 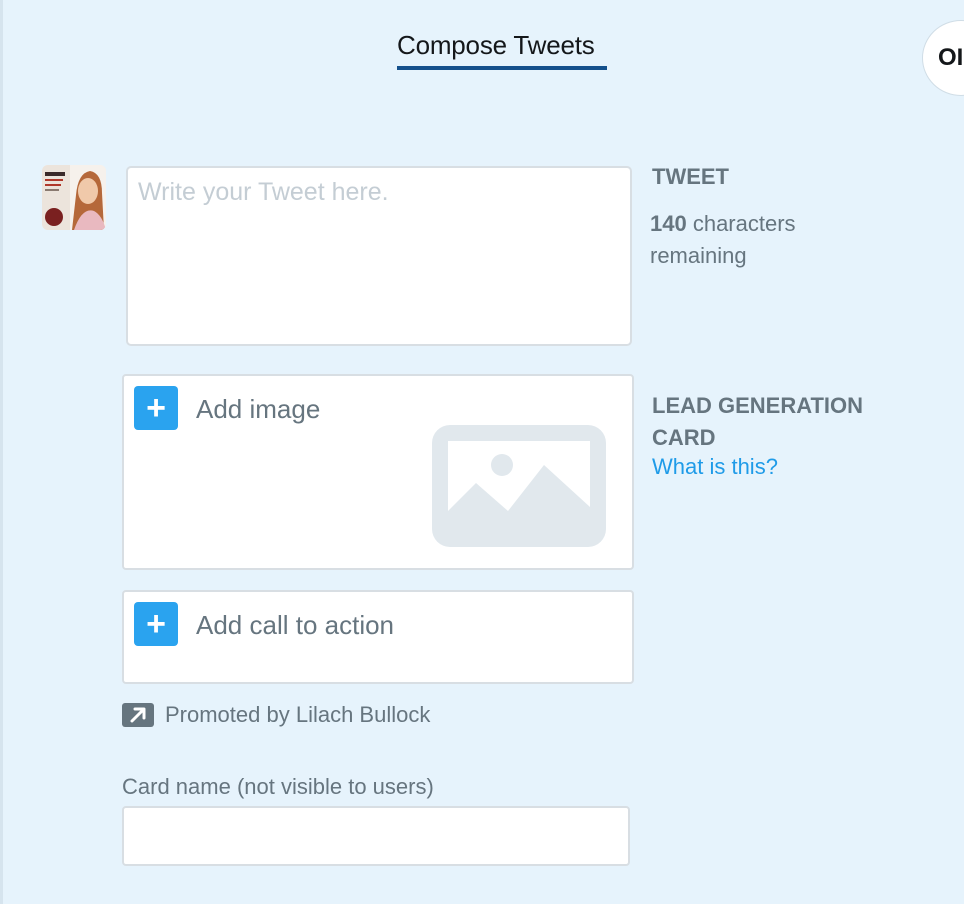 What do you see at coordinates (690, 176) in the screenshot?
I see `tweet-label: TWEET` at bounding box center [690, 176].